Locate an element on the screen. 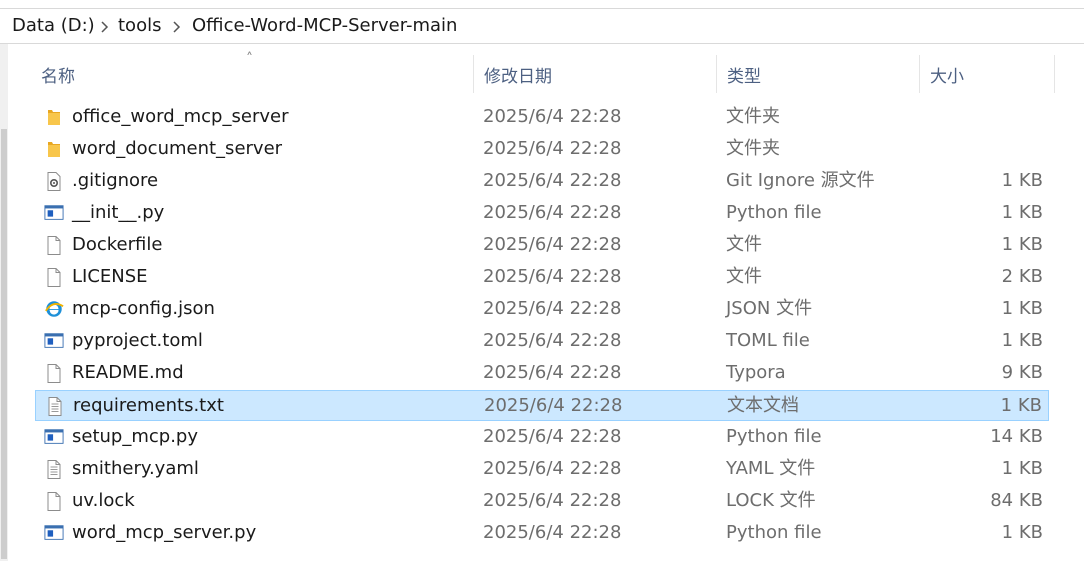 The image size is (1084, 561). file-name: word_document_server is located at coordinates (177, 148).